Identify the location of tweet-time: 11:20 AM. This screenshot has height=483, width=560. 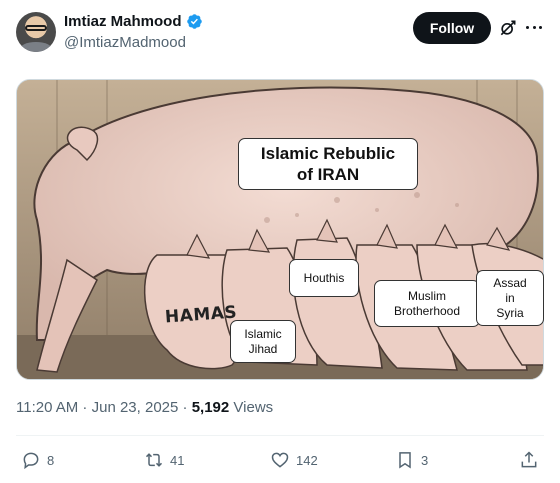
(47, 407).